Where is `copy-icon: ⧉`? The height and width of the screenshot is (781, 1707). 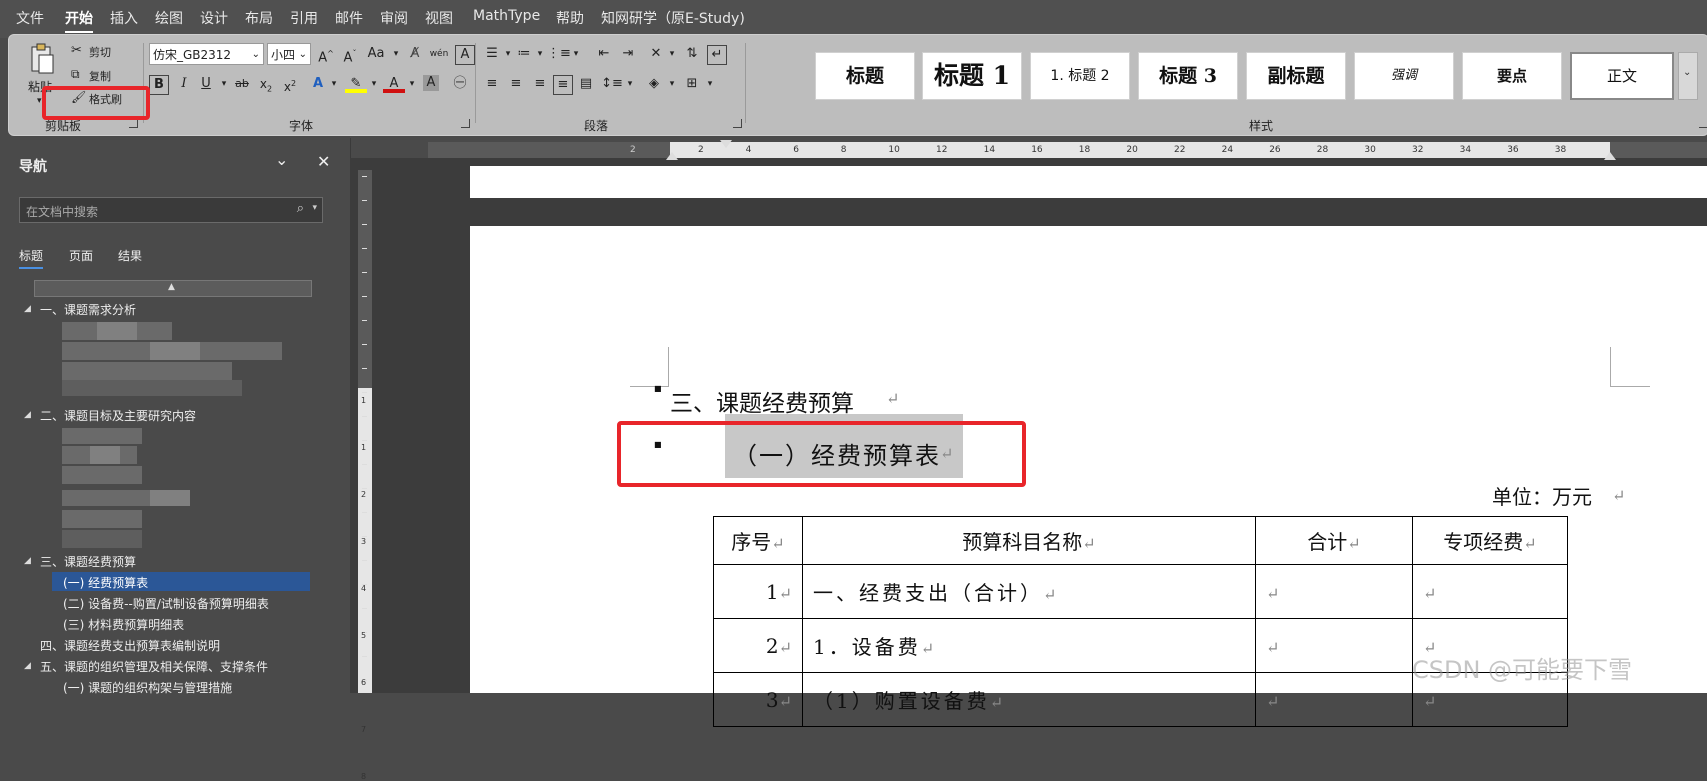
copy-icon: ⧉ is located at coordinates (75, 74).